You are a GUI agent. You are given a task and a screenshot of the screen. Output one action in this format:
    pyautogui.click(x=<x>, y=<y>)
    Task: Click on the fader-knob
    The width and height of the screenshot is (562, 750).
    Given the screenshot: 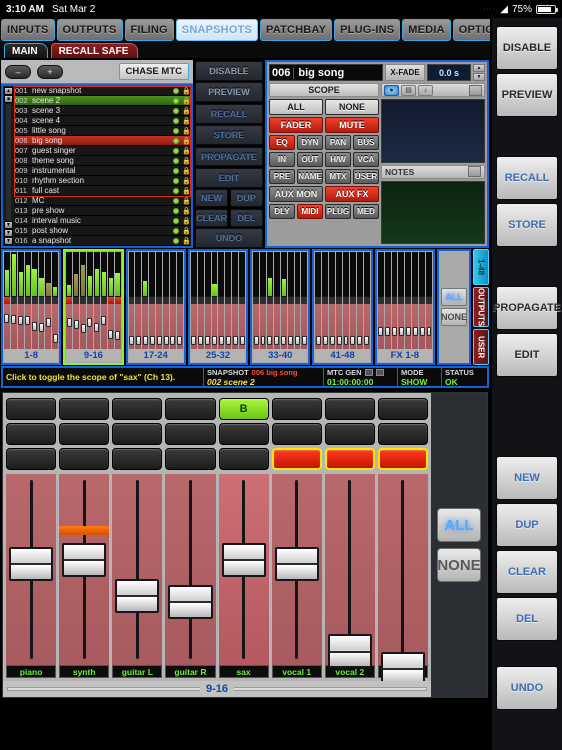 What is the action you would take?
    pyautogui.click(x=31, y=563)
    